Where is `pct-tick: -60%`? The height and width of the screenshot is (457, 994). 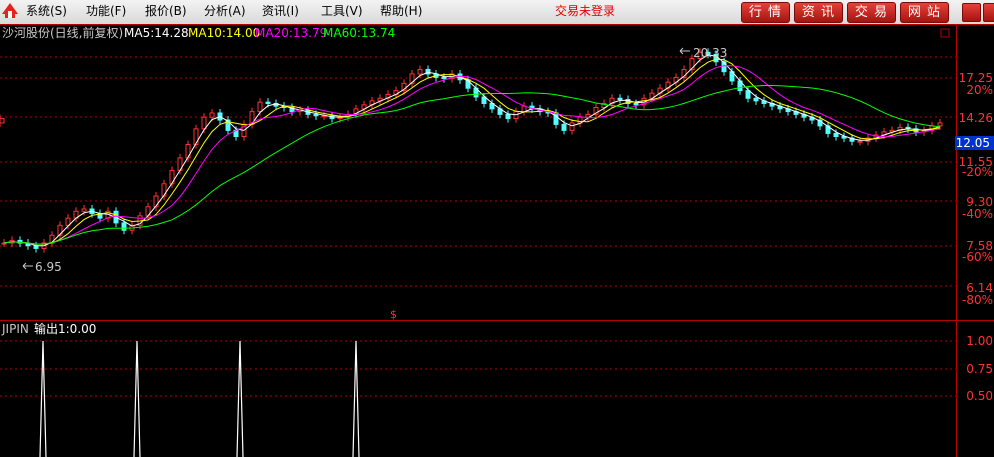 pct-tick: -60% is located at coordinates (977, 257).